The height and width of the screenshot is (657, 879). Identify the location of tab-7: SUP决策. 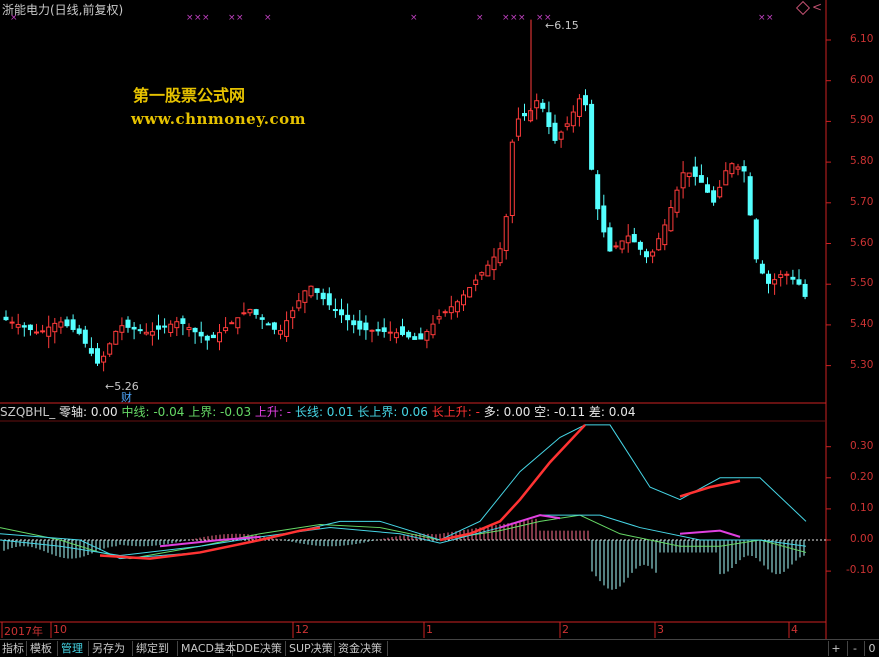
(311, 648).